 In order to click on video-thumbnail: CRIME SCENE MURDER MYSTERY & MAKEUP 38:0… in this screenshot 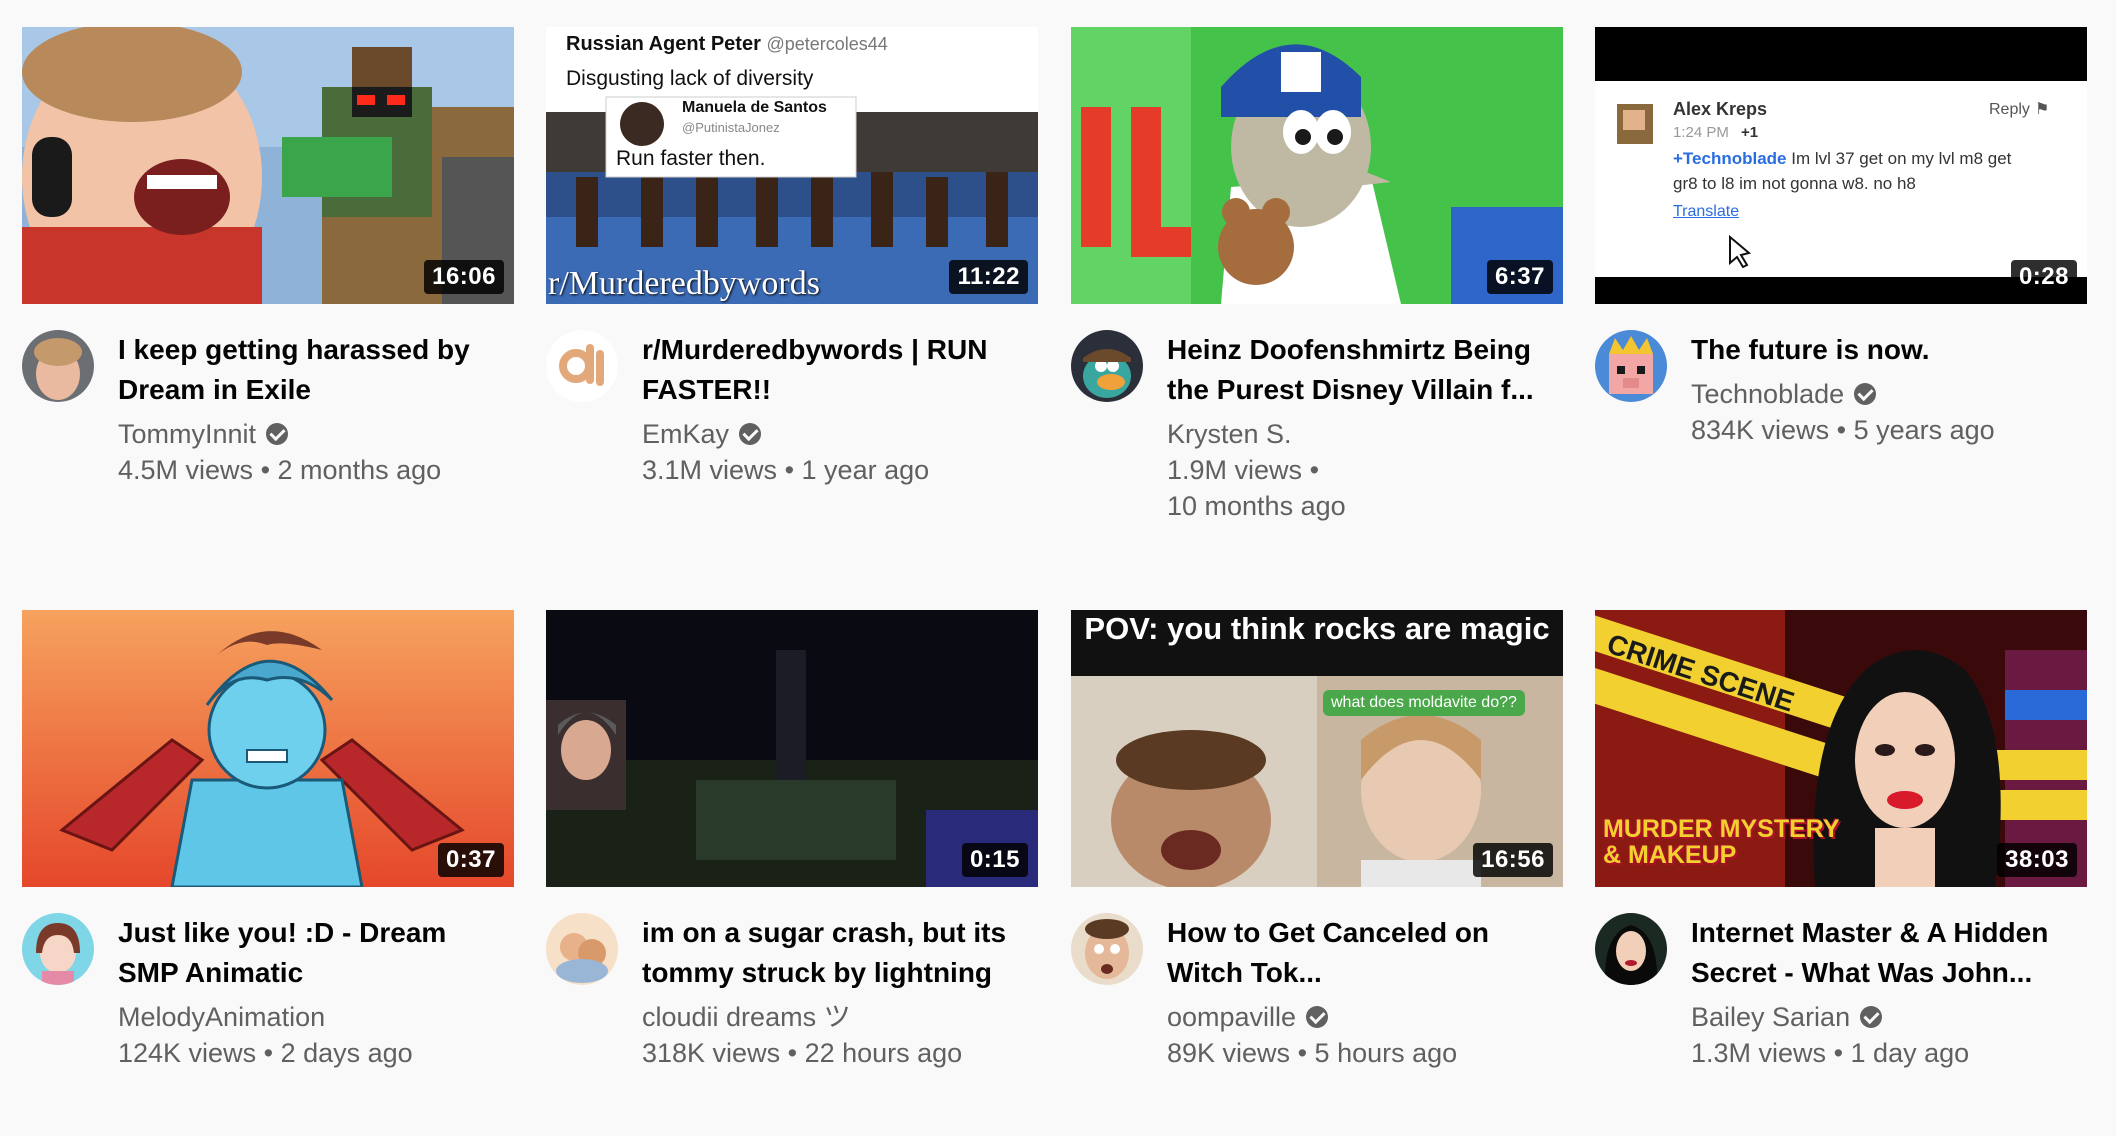, I will do `click(1841, 748)`.